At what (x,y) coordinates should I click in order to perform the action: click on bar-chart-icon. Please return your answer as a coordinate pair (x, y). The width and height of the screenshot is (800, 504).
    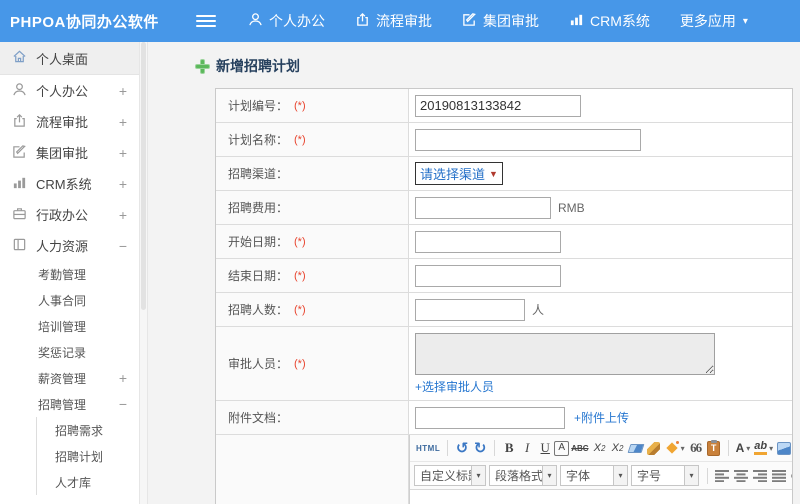
    Looking at the image, I should click on (24, 184).